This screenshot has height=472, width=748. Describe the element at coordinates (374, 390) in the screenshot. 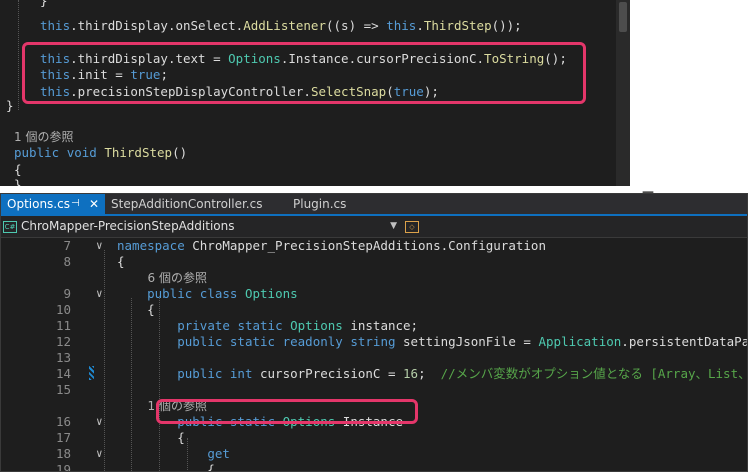

I see `code-line: 15` at that location.